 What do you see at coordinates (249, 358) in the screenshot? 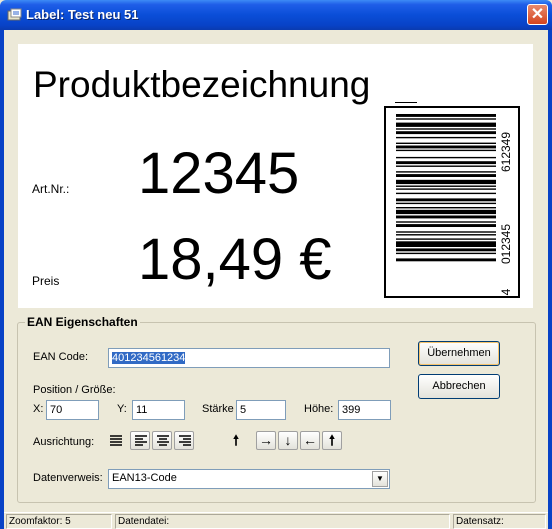
I see `ean-code-input: 40123456​1234` at bounding box center [249, 358].